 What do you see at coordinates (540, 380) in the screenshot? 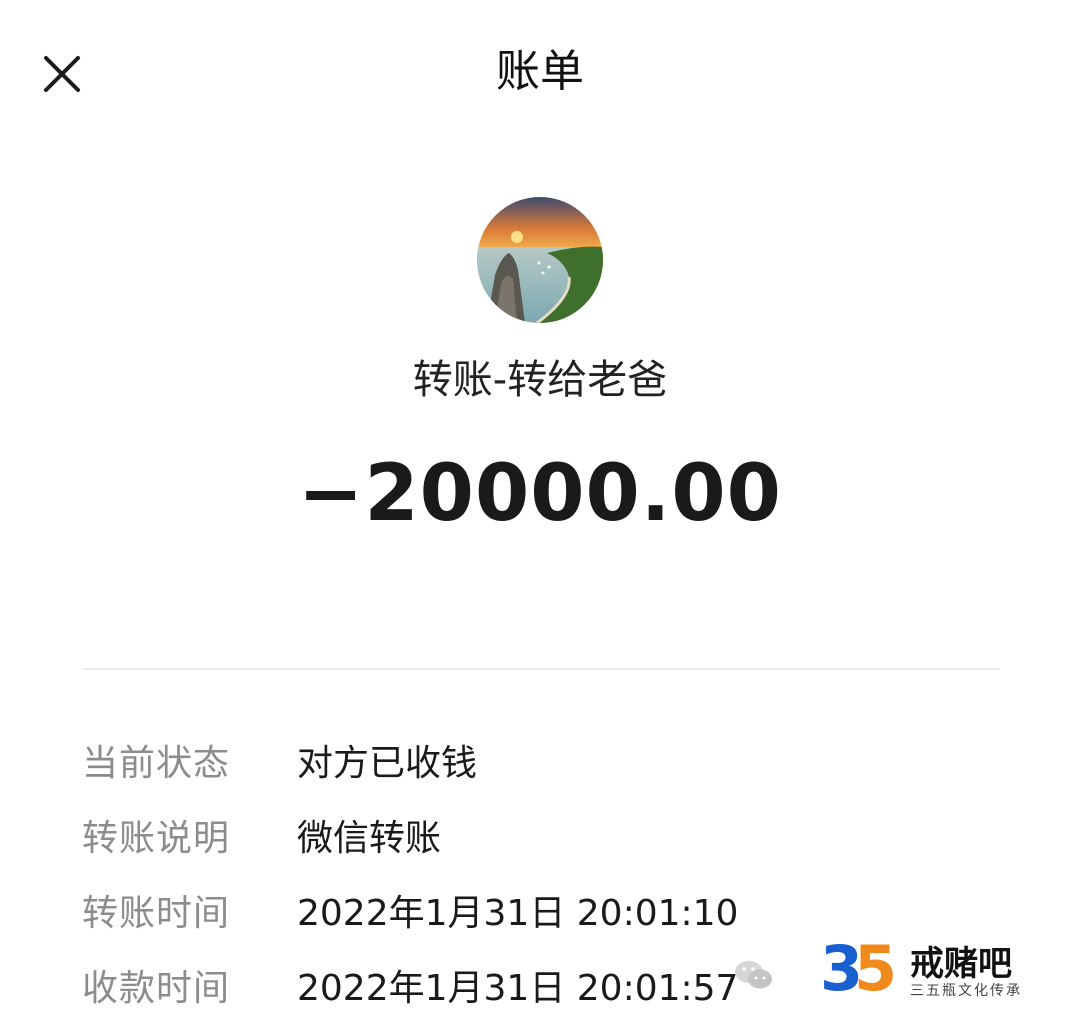
I see `transfer-title: 转账-转给老爸` at bounding box center [540, 380].